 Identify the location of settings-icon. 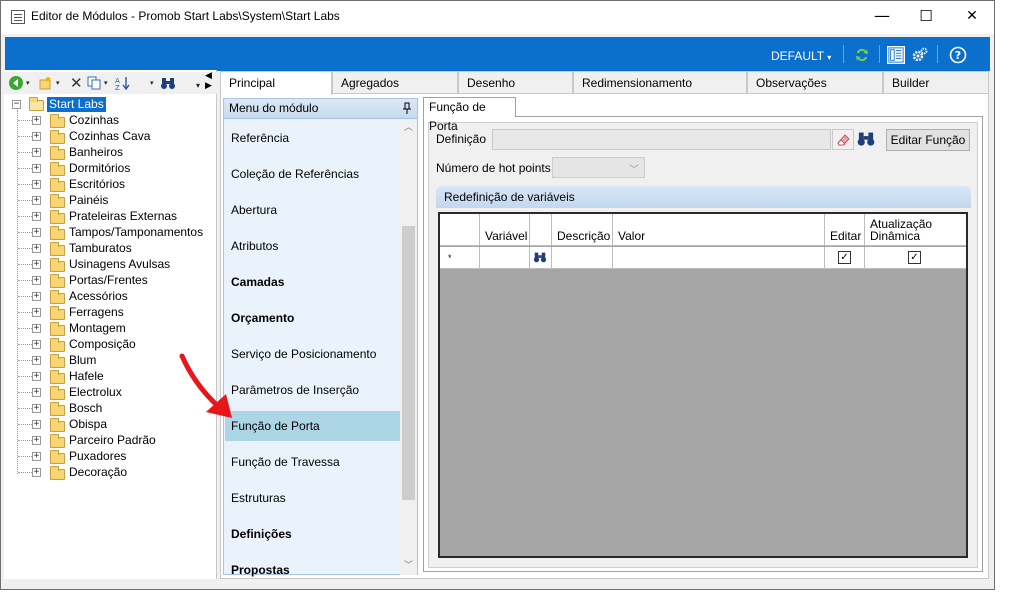
(920, 55).